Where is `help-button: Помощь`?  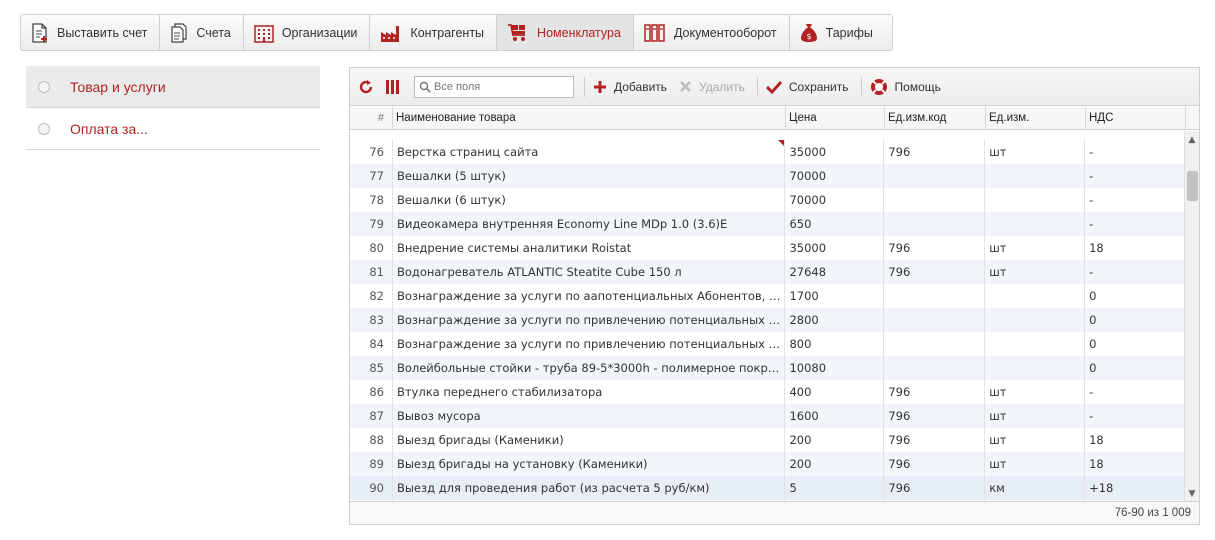
help-button: Помощь is located at coordinates (905, 87).